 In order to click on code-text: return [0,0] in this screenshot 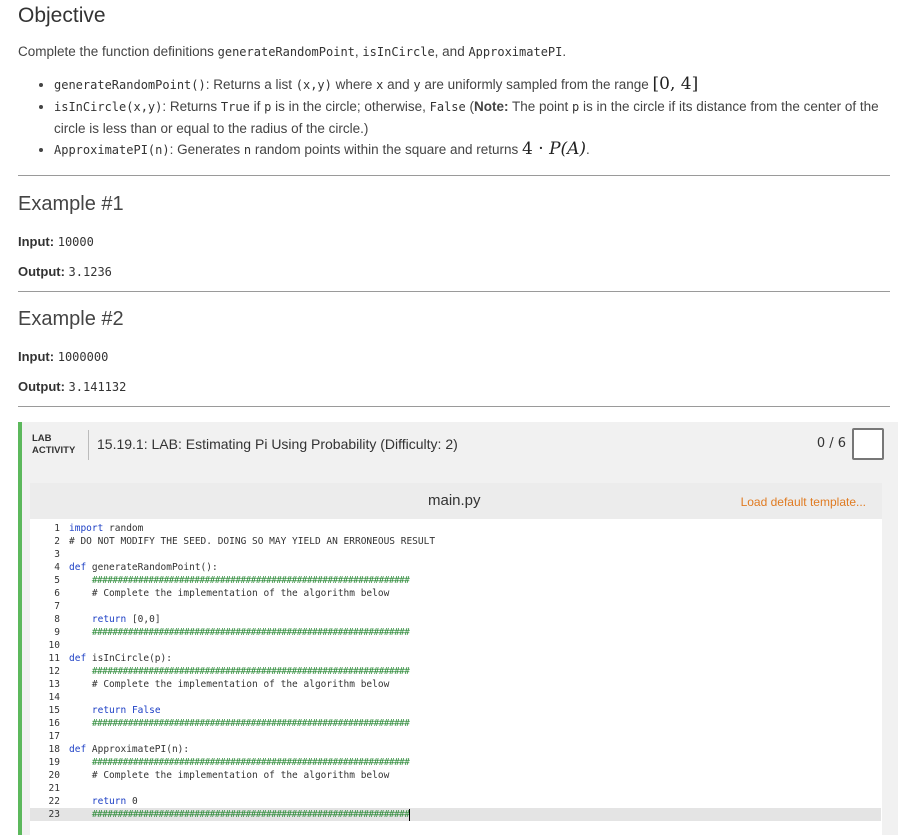, I will do `click(115, 619)`.